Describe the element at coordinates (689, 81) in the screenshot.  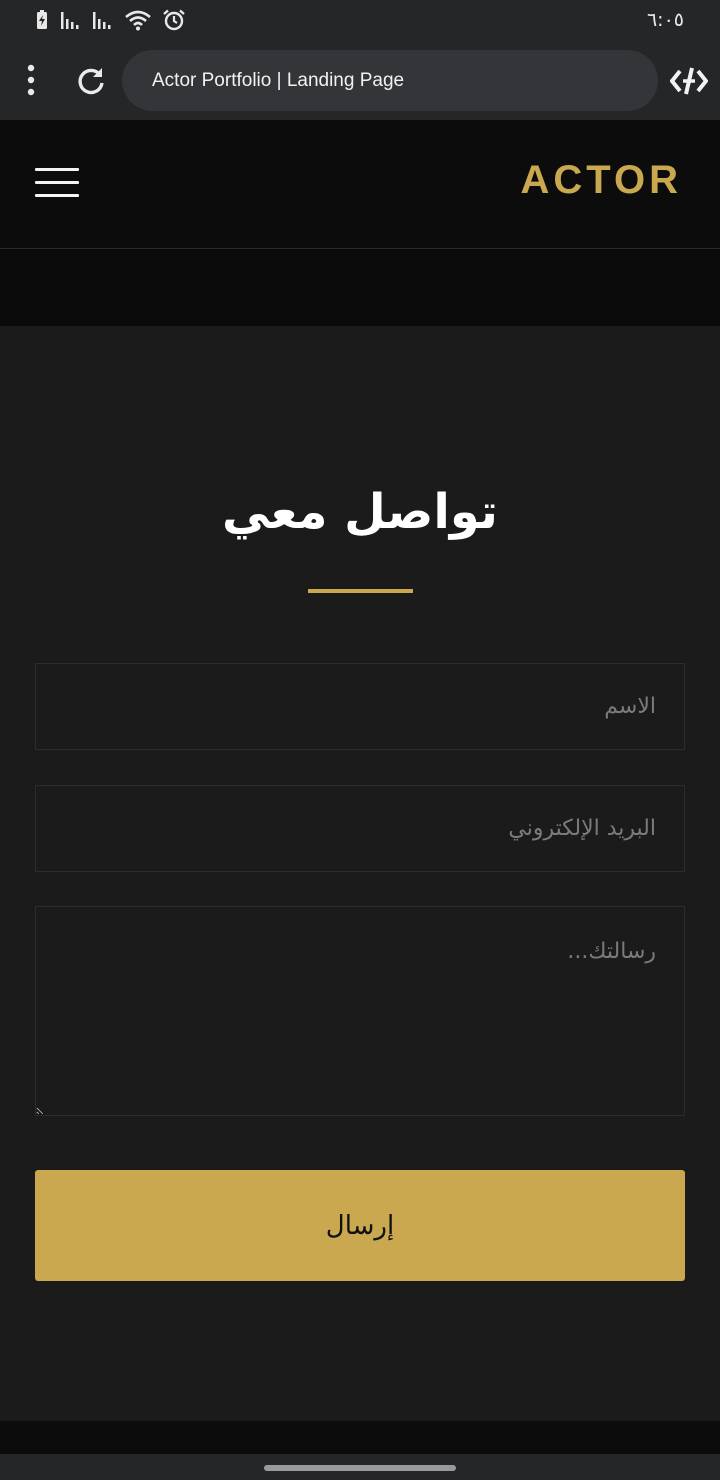
I see `developer-tools-icon` at that location.